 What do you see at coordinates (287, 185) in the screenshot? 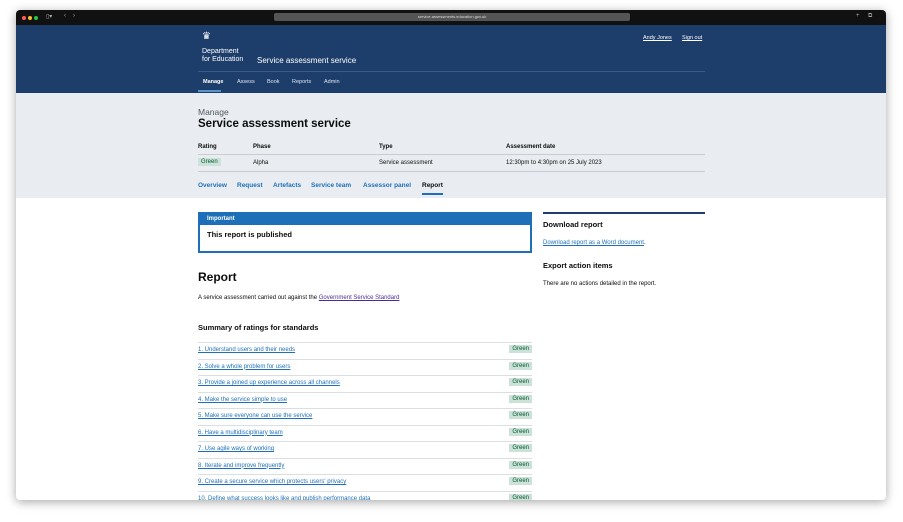
I see `tab-artefacts: Artefacts` at bounding box center [287, 185].